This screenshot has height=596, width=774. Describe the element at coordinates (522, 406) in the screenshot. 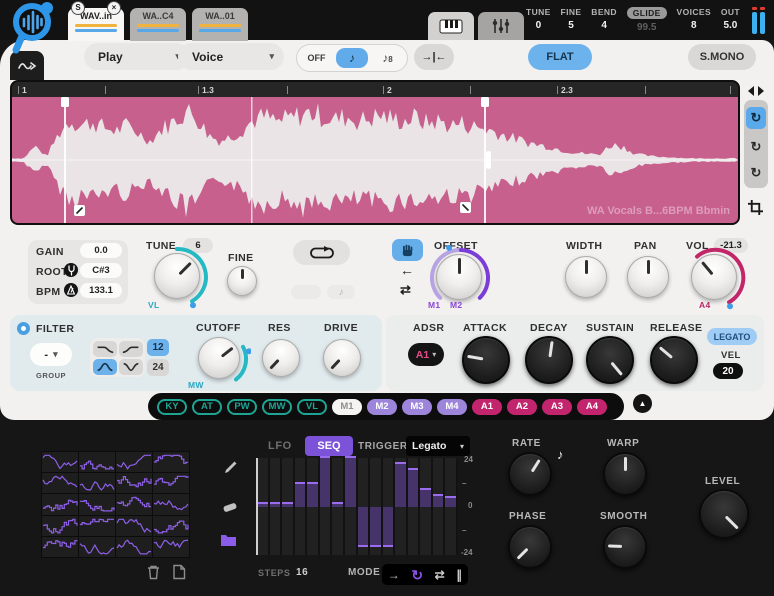

I see `mod-source-A2: A2` at that location.